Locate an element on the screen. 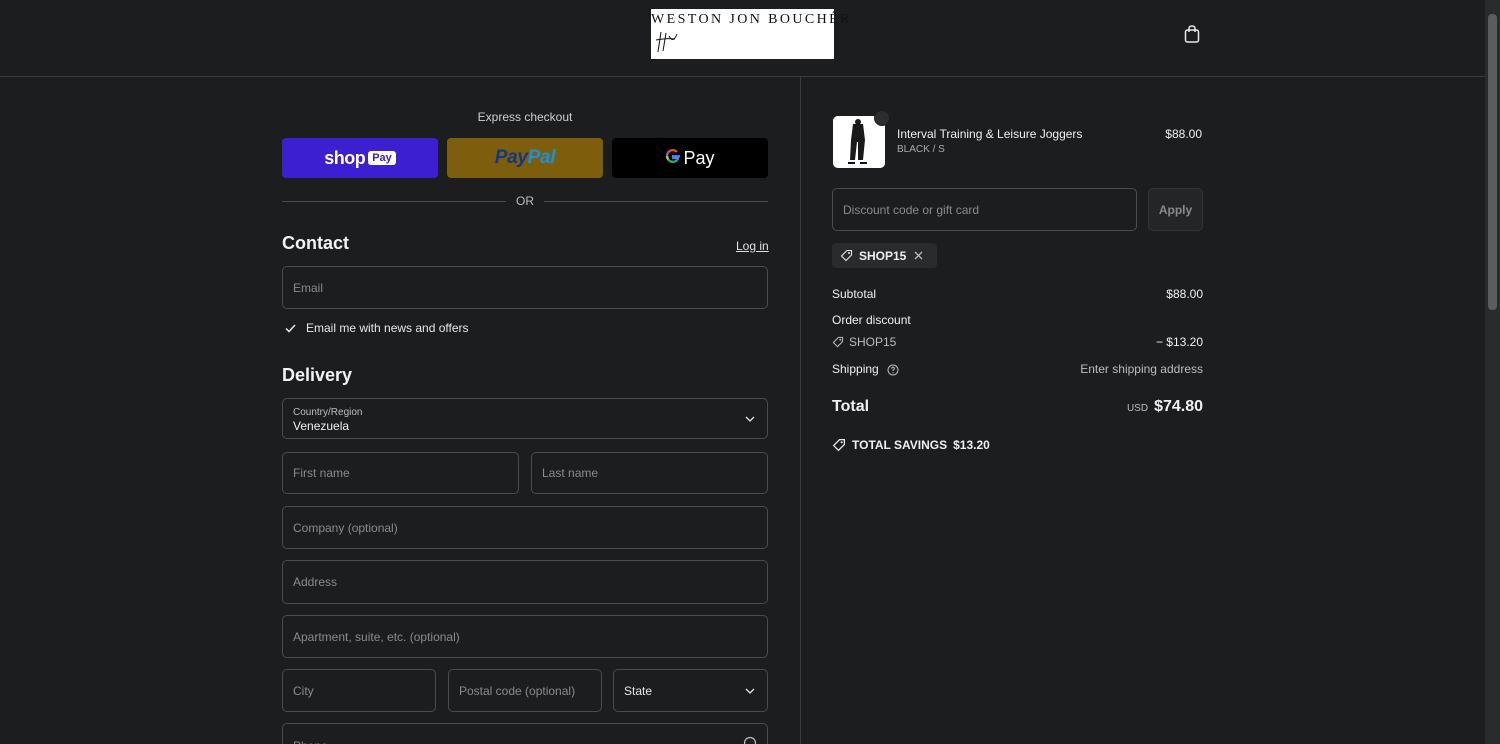  paypal-logo: PayPal is located at coordinates (525, 158).